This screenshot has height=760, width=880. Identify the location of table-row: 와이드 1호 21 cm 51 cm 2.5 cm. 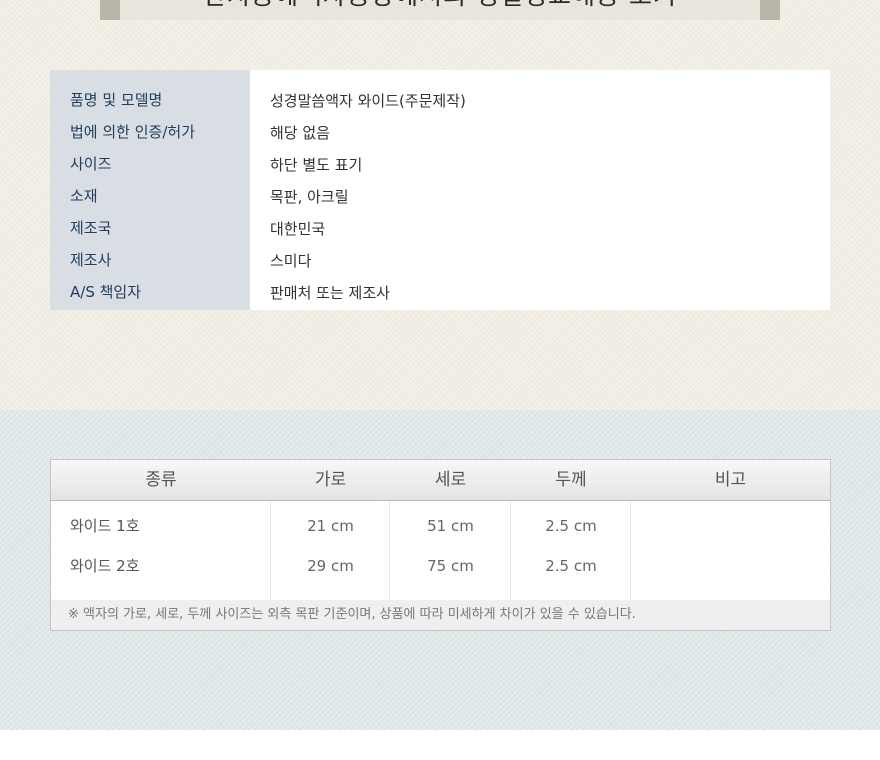
(440, 526).